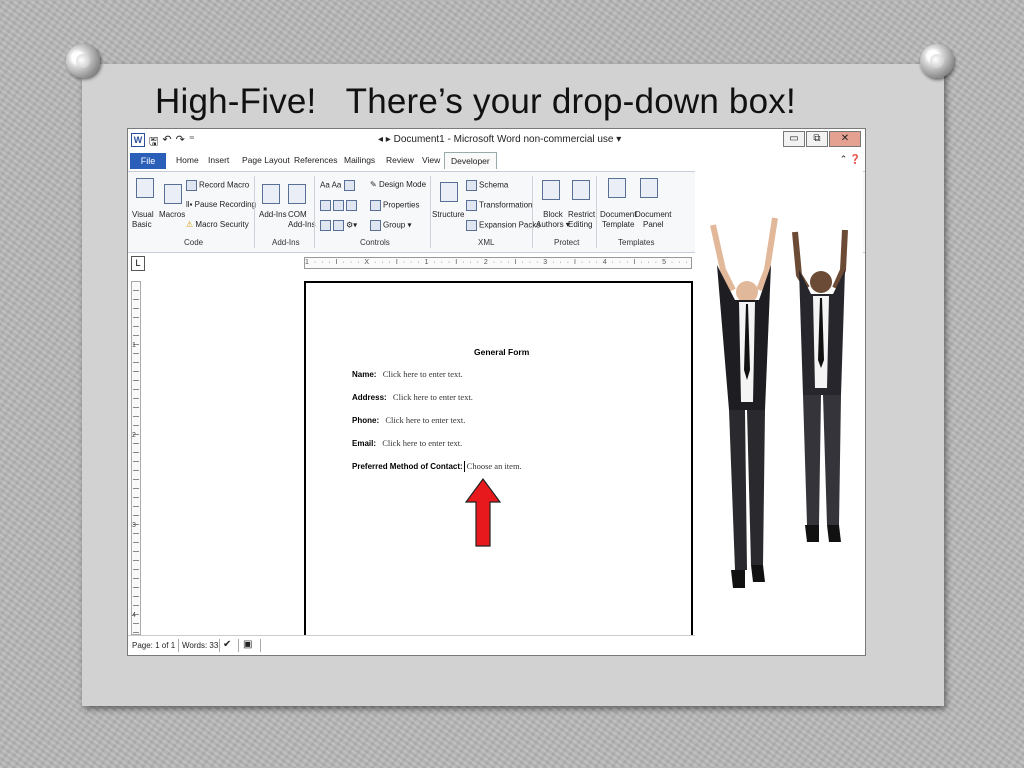 This screenshot has width=1024, height=768. What do you see at coordinates (422, 443) in the screenshot?
I see `email-content-control: Click here to enter text.` at bounding box center [422, 443].